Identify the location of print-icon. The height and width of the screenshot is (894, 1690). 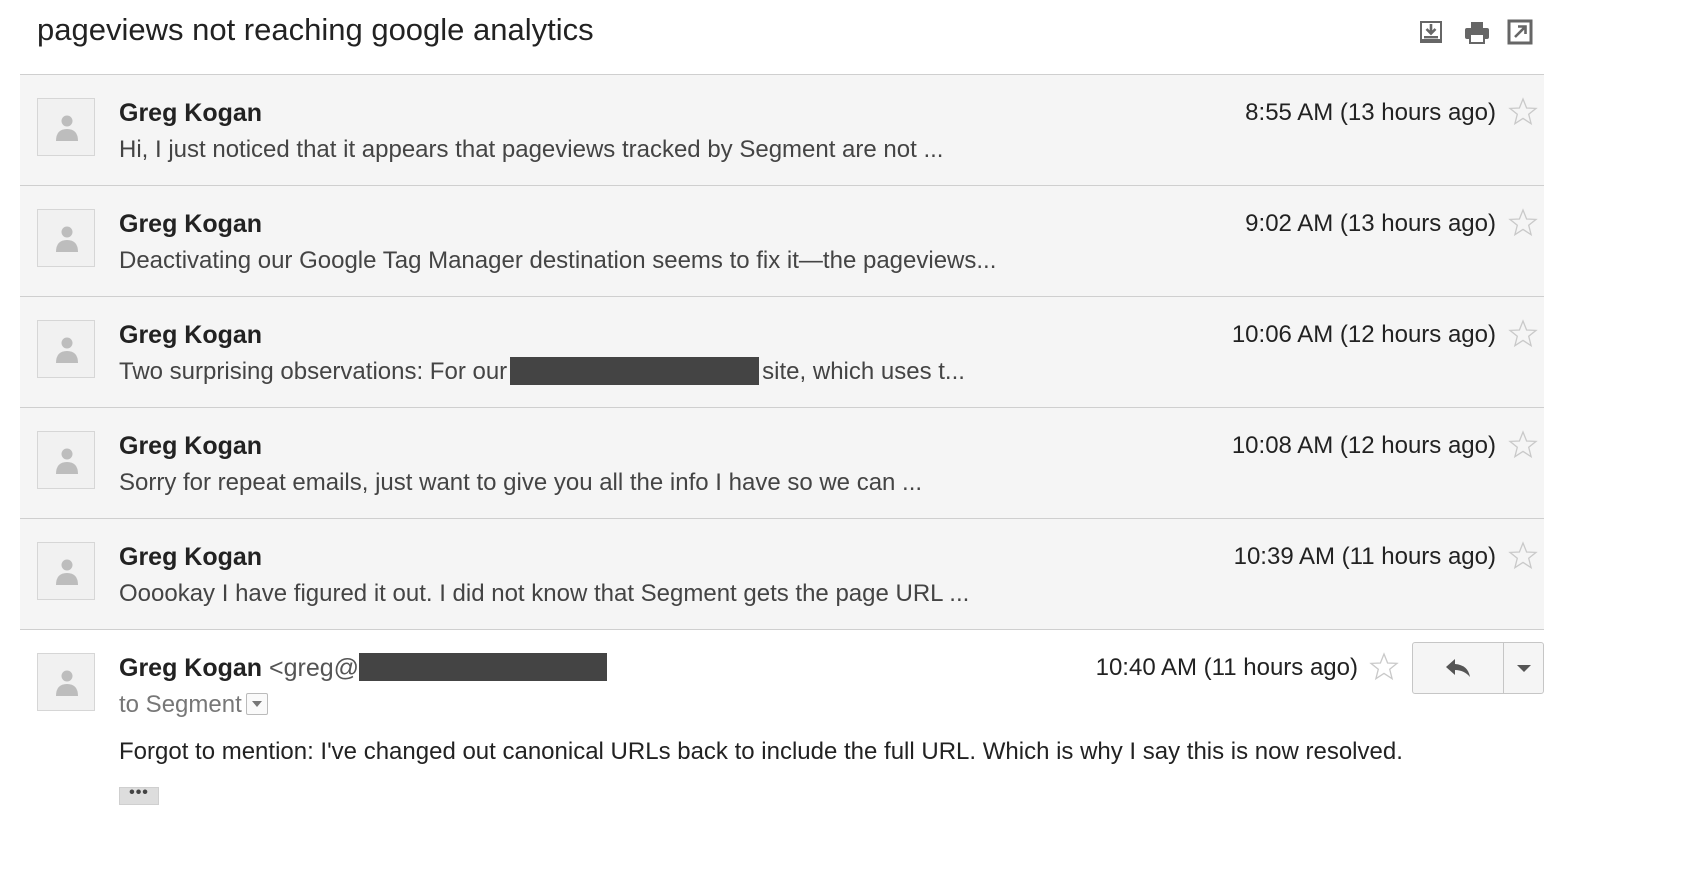
(1477, 32).